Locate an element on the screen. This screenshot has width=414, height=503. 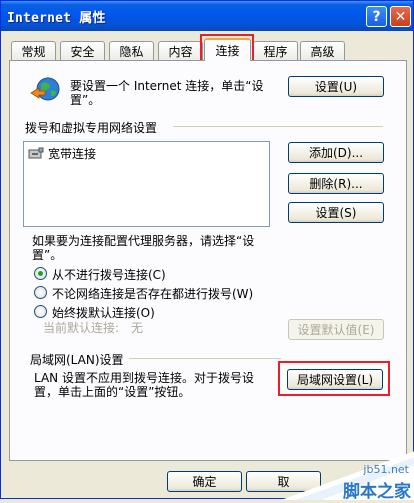
close-button: ✕ is located at coordinates (400, 16).